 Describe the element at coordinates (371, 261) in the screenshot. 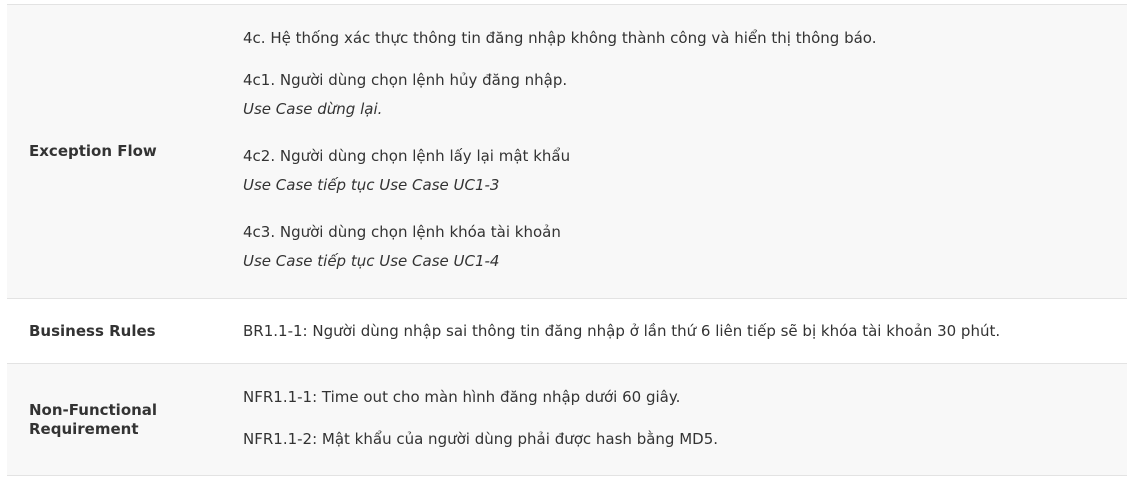

I see `flow-step-4c3-note: Use Case tiếp tục Use Case UC1-4` at that location.